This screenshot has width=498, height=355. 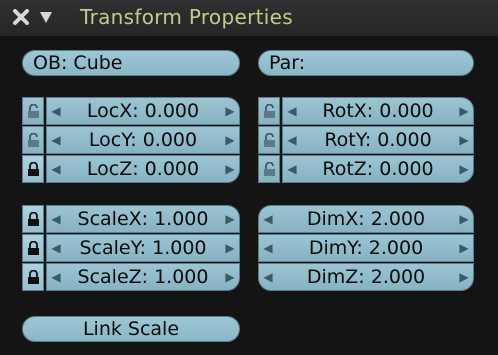 What do you see at coordinates (131, 63) in the screenshot?
I see `object-name-field: OB: Cube` at bounding box center [131, 63].